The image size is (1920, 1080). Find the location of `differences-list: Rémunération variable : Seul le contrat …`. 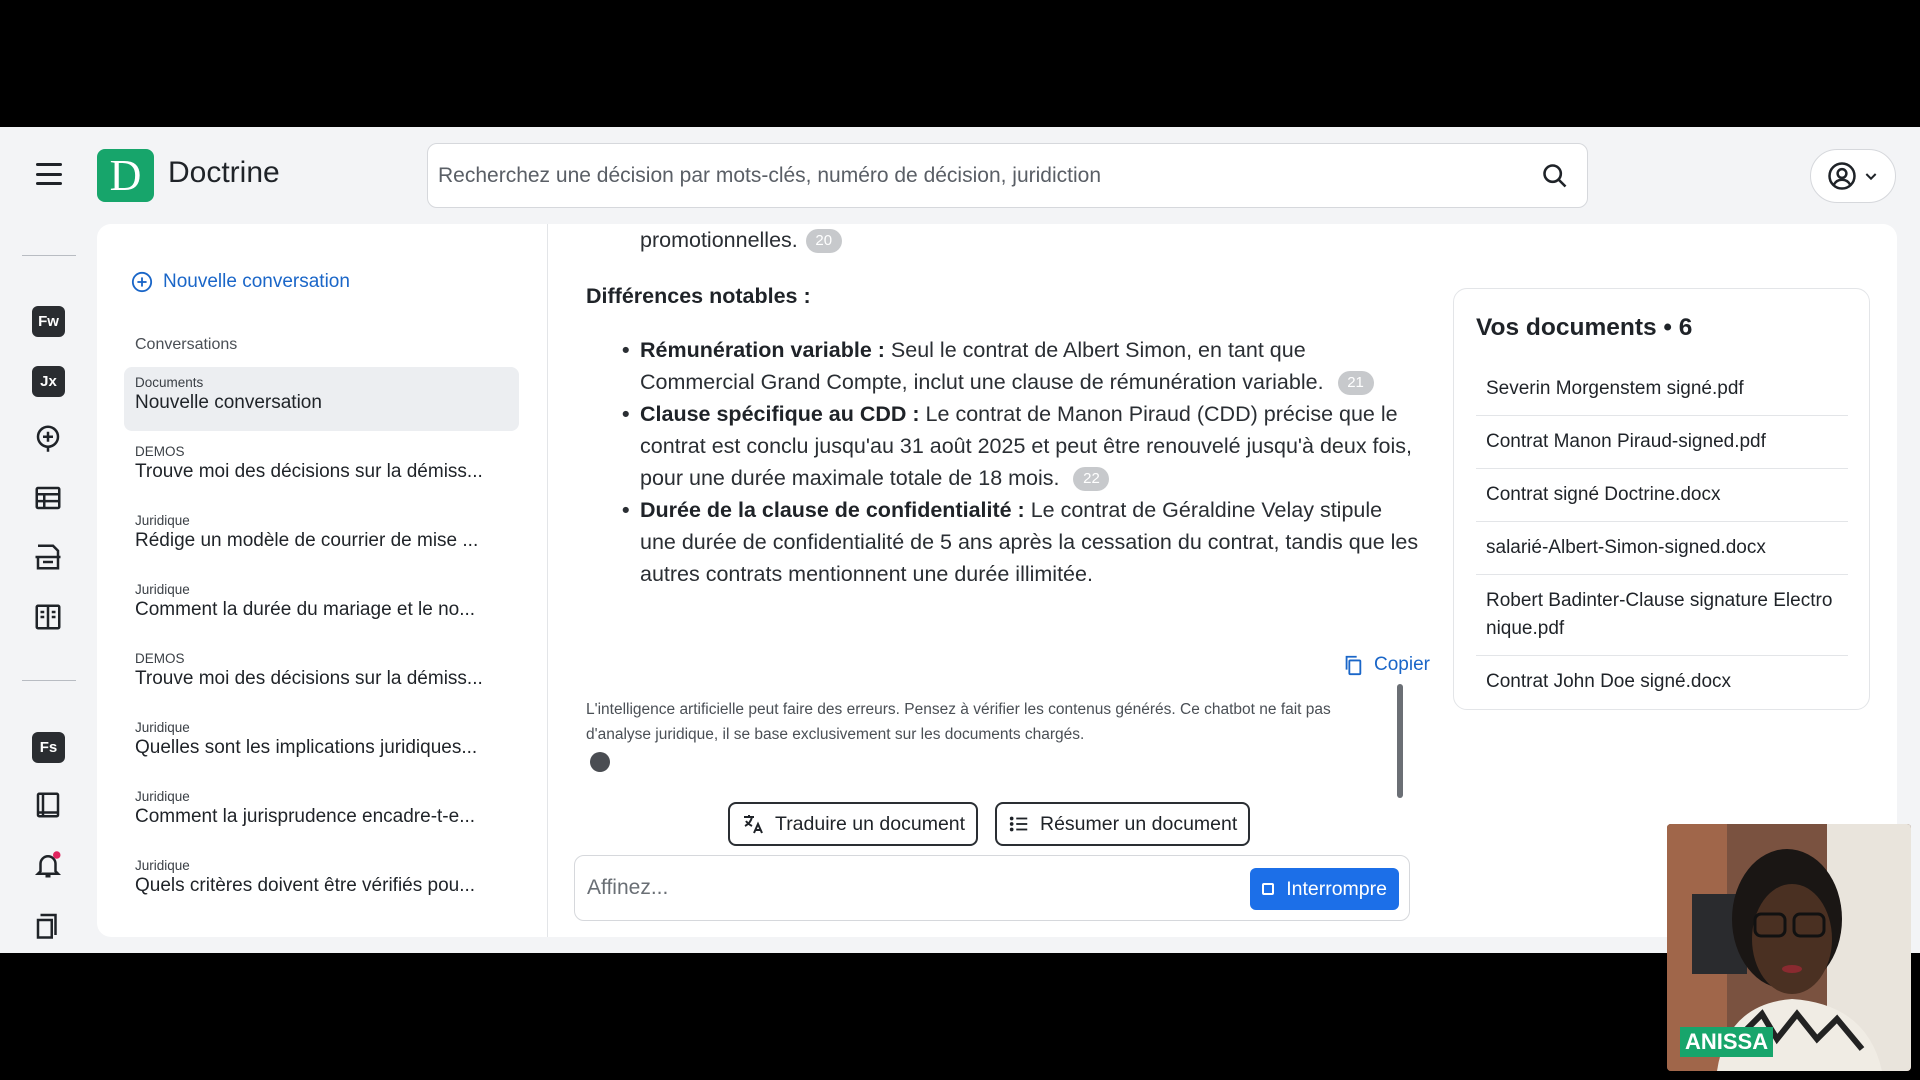

differences-list: Rémunération variable : Seul le contrat … is located at coordinates (1021, 462).